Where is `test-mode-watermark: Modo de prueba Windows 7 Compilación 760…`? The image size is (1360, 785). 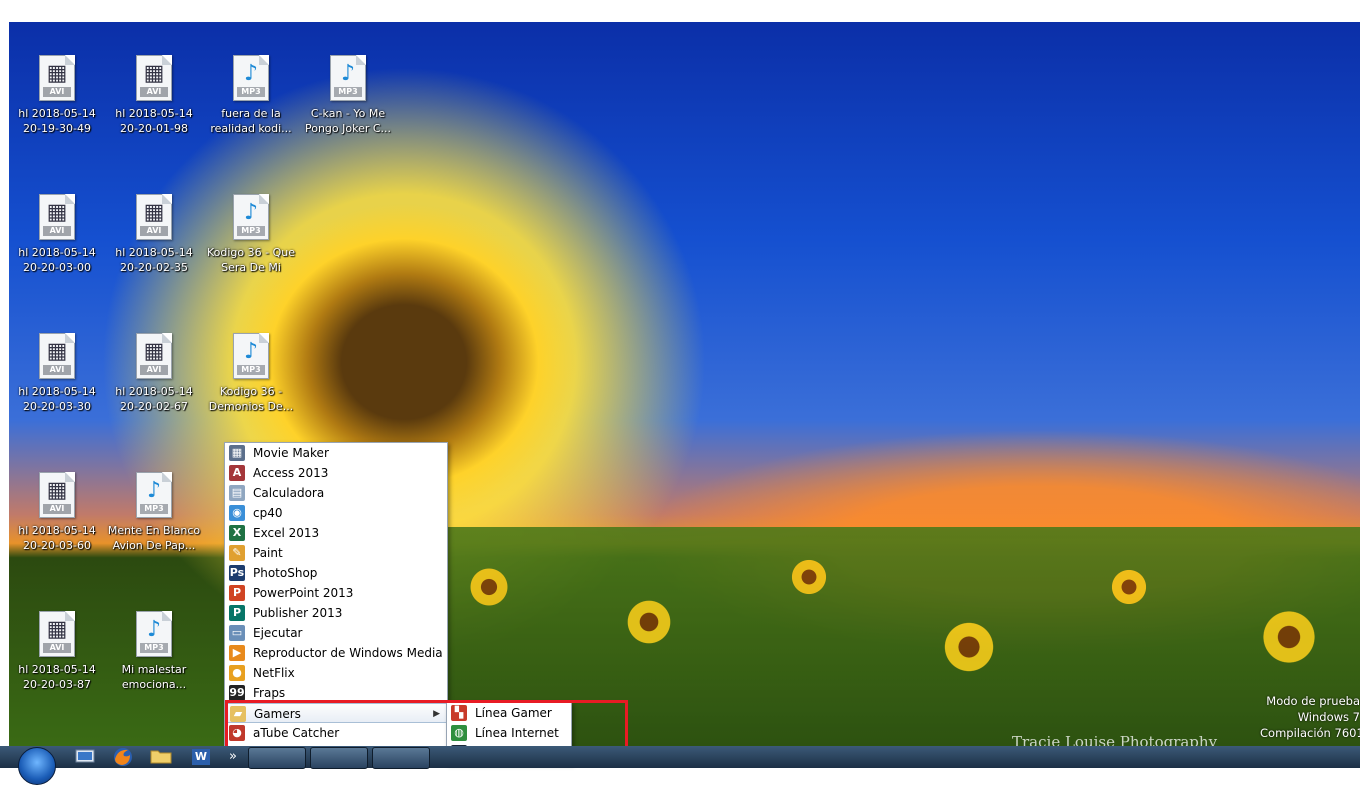 test-mode-watermark: Modo de prueba Windows 7 Compilación 760… is located at coordinates (1310, 717).